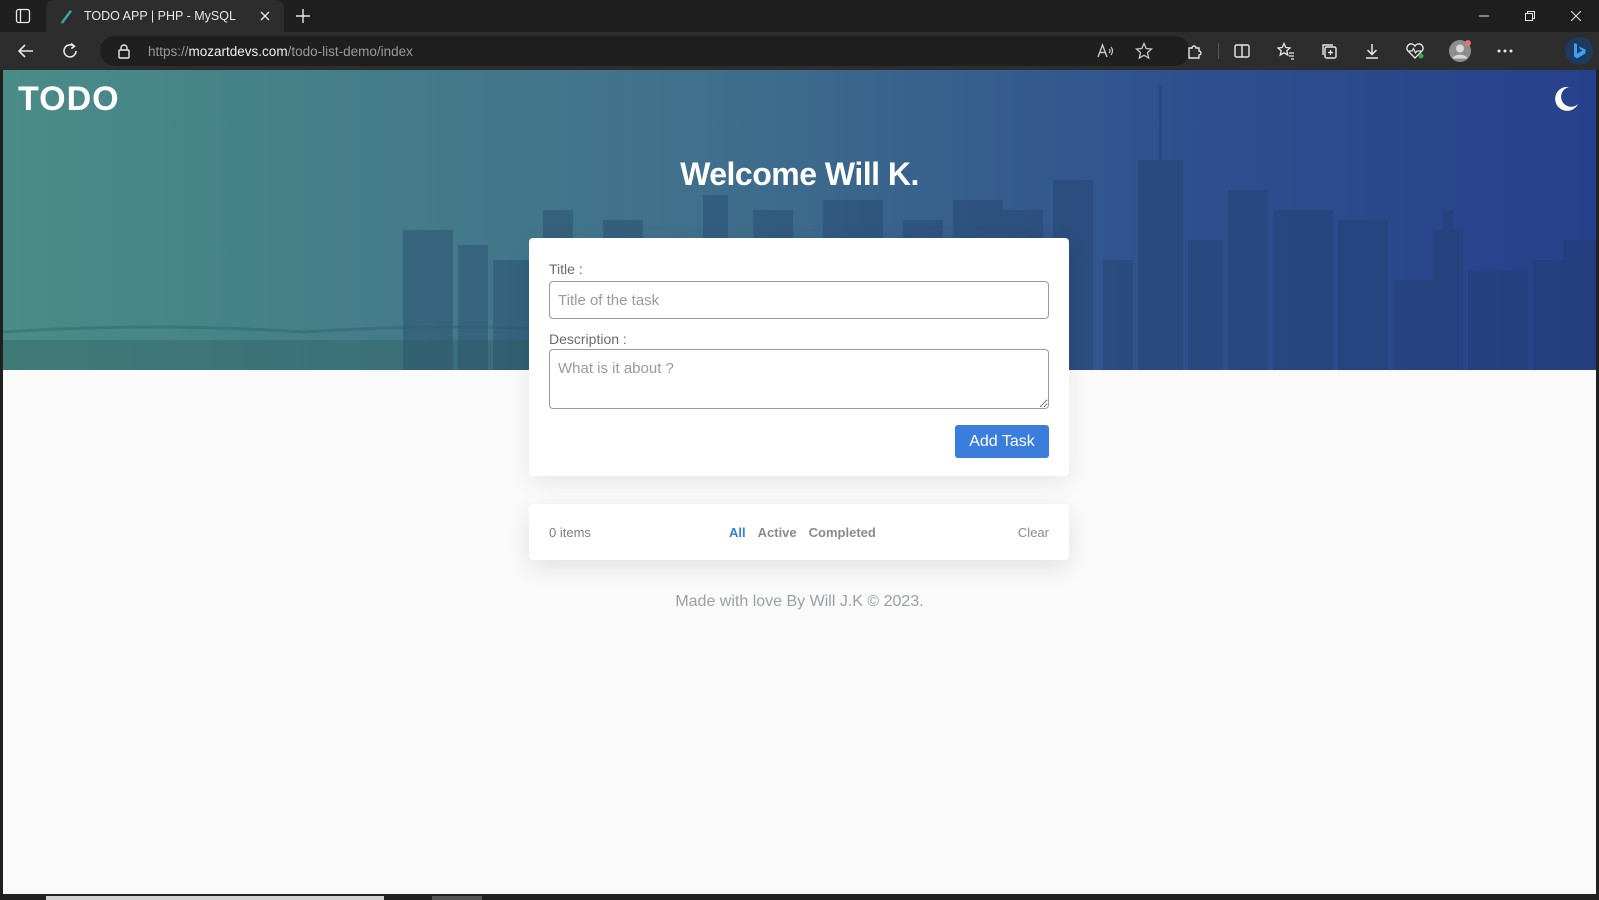 This screenshot has width=1599, height=900. I want to click on favorites-icon, so click(1286, 51).